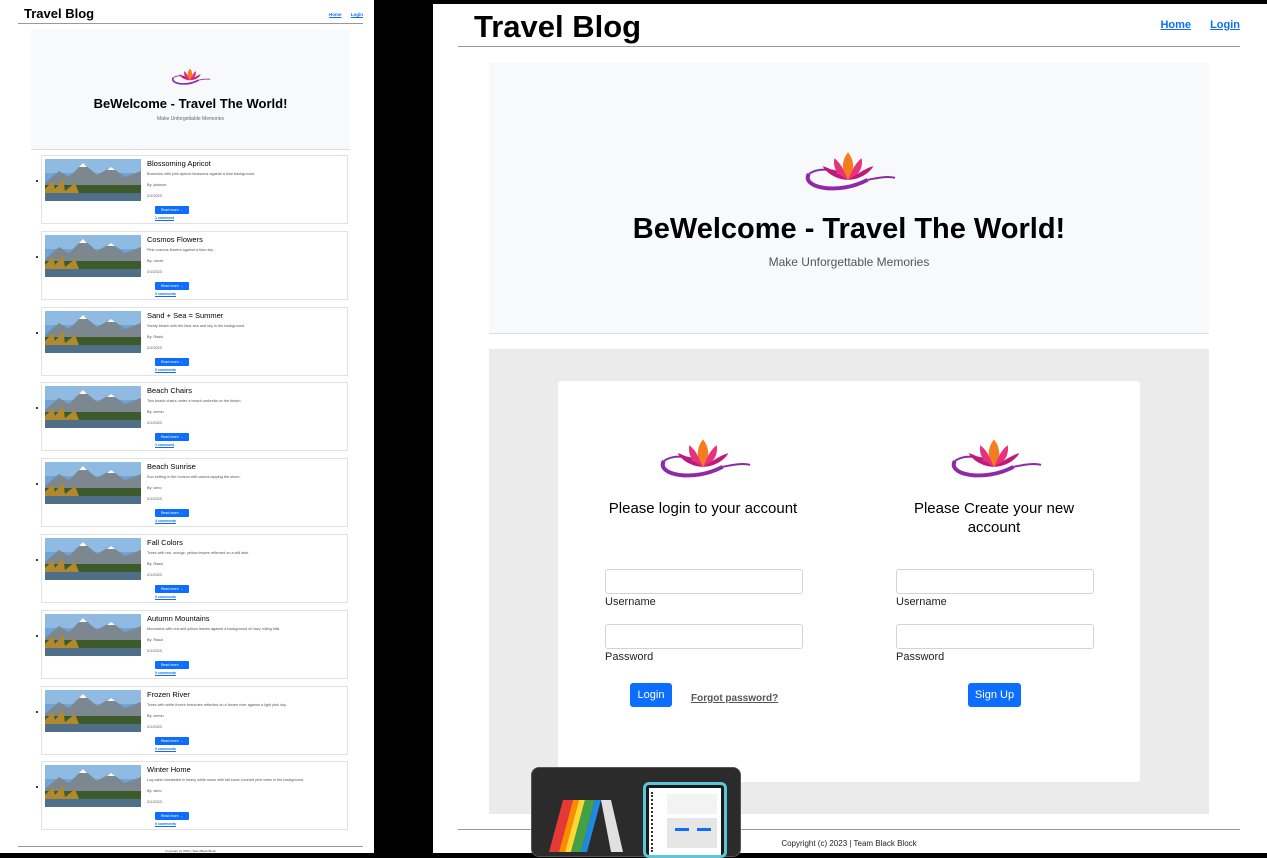 This screenshot has width=1267, height=858. Describe the element at coordinates (178, 618) in the screenshot. I see `post-title: Autumn Mountains` at that location.